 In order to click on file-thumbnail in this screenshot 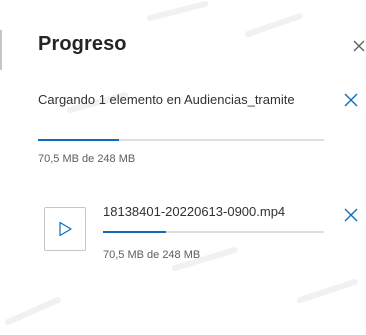, I will do `click(65, 229)`.